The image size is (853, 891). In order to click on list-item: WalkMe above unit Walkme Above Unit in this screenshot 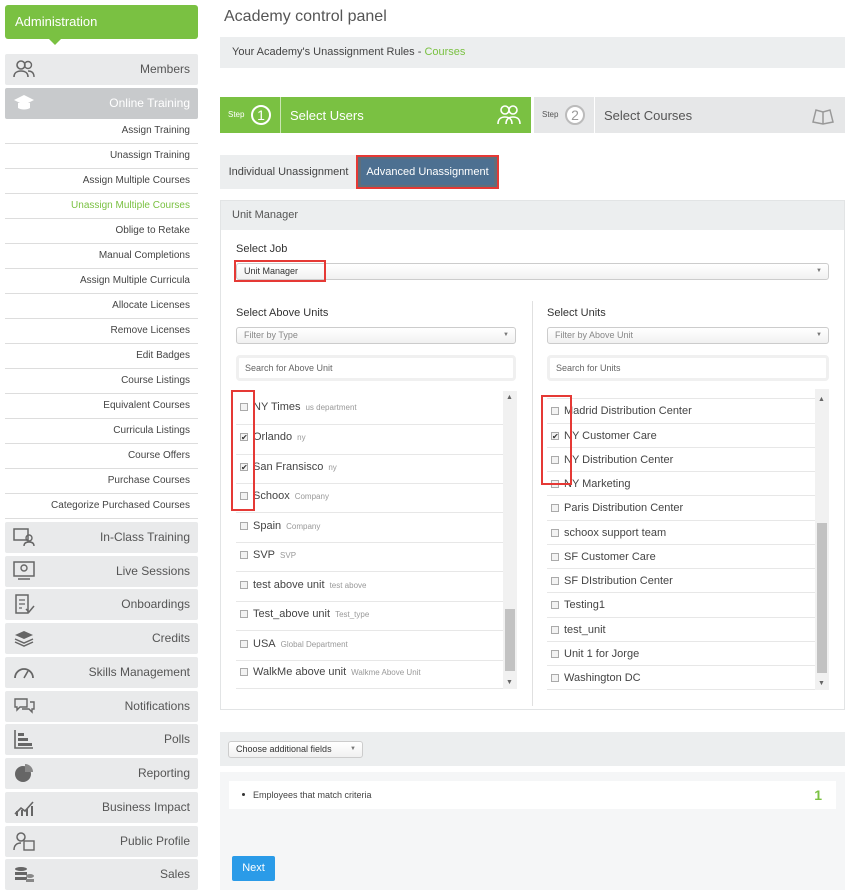, I will do `click(369, 675)`.